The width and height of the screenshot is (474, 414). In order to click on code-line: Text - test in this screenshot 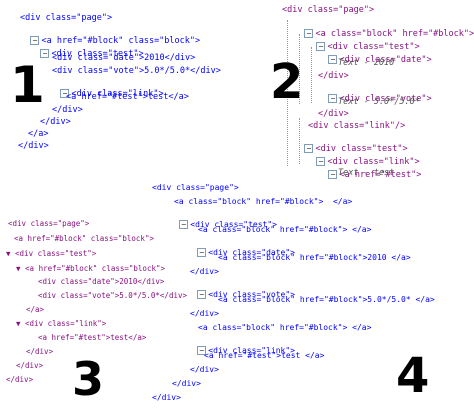, I will do `click(366, 173)`.